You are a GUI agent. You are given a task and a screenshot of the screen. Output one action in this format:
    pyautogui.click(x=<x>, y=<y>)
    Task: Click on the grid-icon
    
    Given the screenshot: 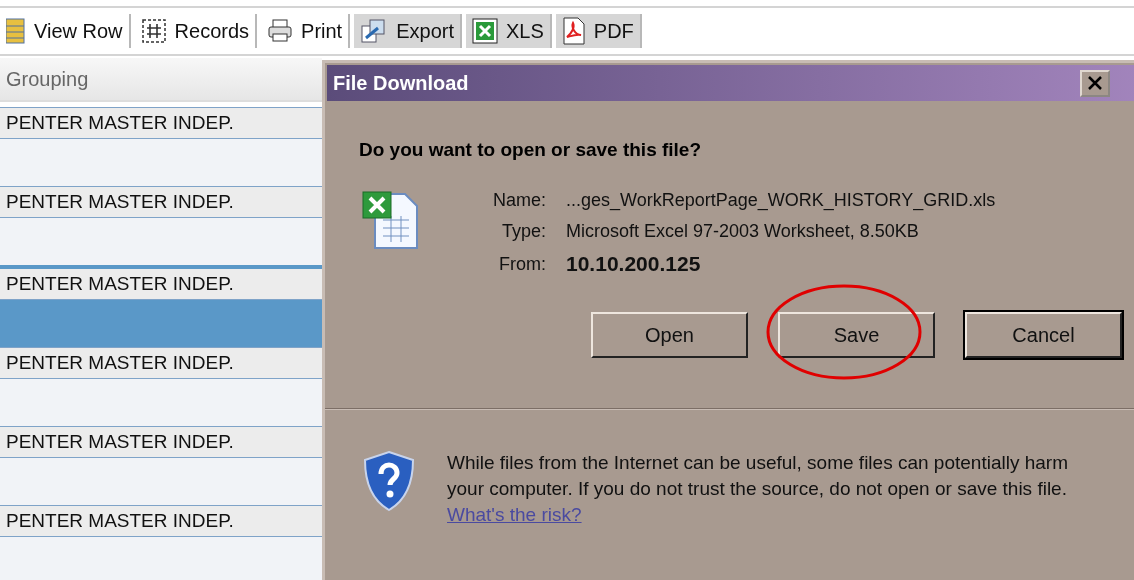 What is the action you would take?
    pyautogui.click(x=16, y=31)
    